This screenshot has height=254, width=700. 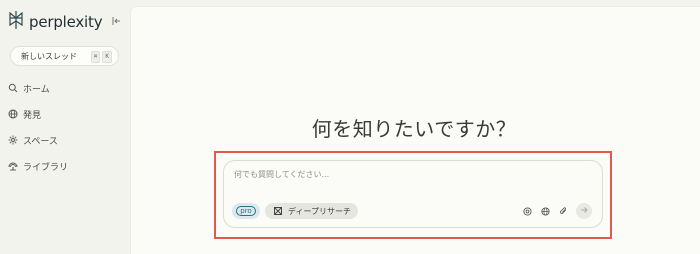 I want to click on new-thread-button: 新しいスレッド ⌘ K, so click(x=64, y=56).